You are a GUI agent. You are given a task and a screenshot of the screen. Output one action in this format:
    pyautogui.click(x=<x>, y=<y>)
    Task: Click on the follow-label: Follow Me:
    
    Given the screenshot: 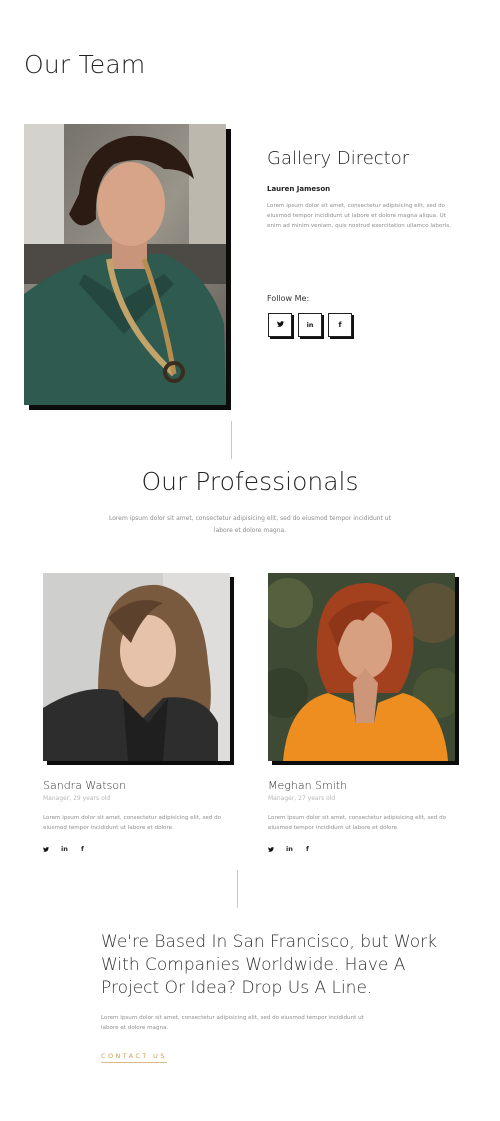 What is the action you would take?
    pyautogui.click(x=288, y=298)
    